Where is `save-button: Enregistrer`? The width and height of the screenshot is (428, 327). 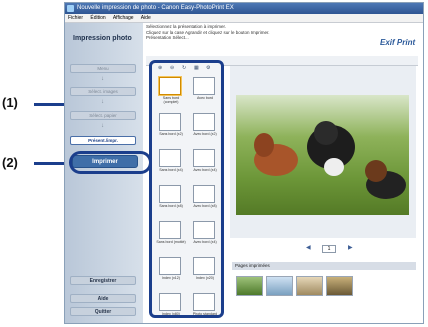
save-button: Enregistrer is located at coordinates (103, 280).